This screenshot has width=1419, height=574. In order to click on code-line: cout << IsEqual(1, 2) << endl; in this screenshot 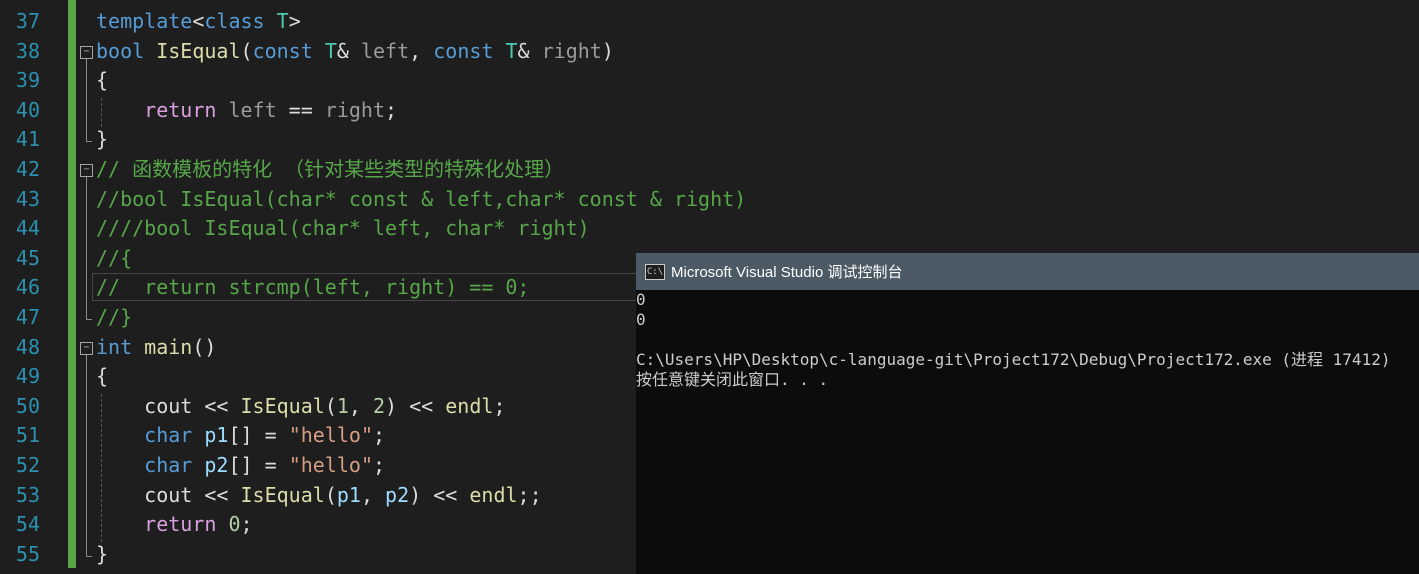, I will do `click(300, 407)`.